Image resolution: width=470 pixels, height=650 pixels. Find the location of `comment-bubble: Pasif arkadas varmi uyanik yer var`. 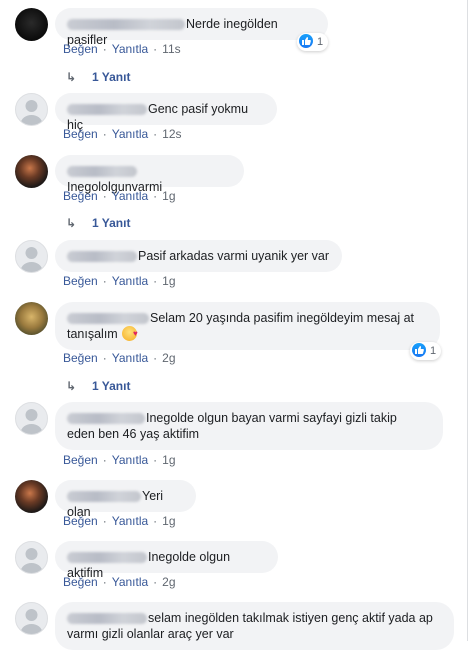

comment-bubble: Pasif arkadas varmi uyanik yer var is located at coordinates (198, 256).